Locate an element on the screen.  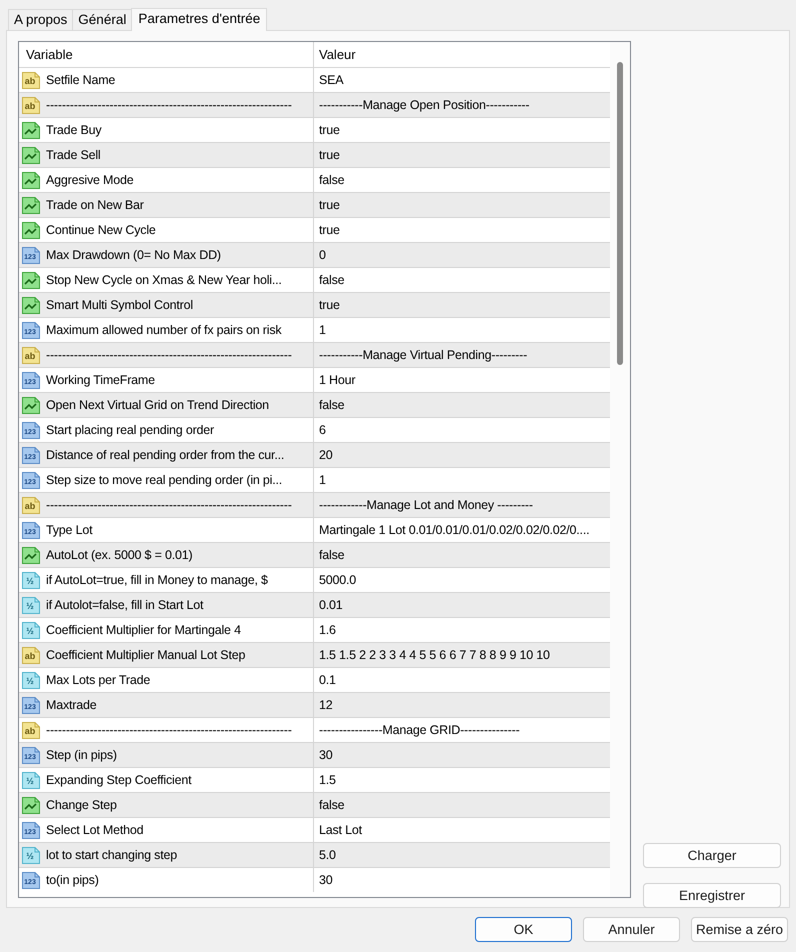
parameter-value: 1.6 is located at coordinates (327, 630).